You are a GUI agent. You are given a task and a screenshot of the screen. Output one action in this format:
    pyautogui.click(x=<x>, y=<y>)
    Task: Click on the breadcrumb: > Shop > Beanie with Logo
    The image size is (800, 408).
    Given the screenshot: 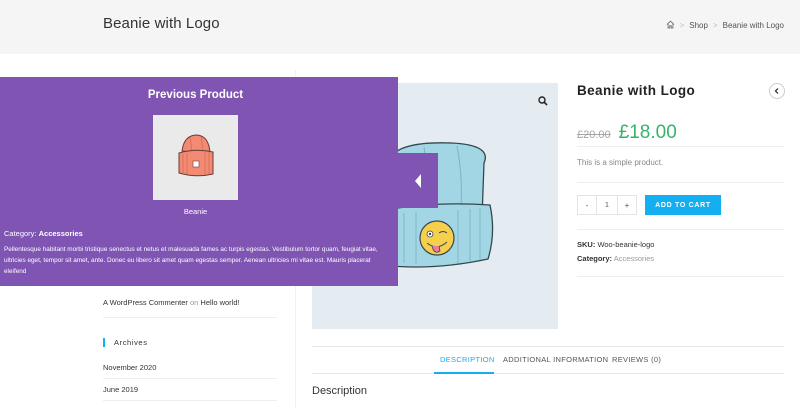 What is the action you would take?
    pyautogui.click(x=725, y=25)
    